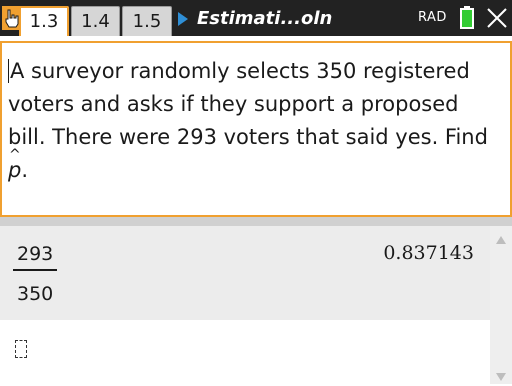 This screenshot has height=386, width=512. What do you see at coordinates (467, 20) in the screenshot?
I see `battery-icon` at bounding box center [467, 20].